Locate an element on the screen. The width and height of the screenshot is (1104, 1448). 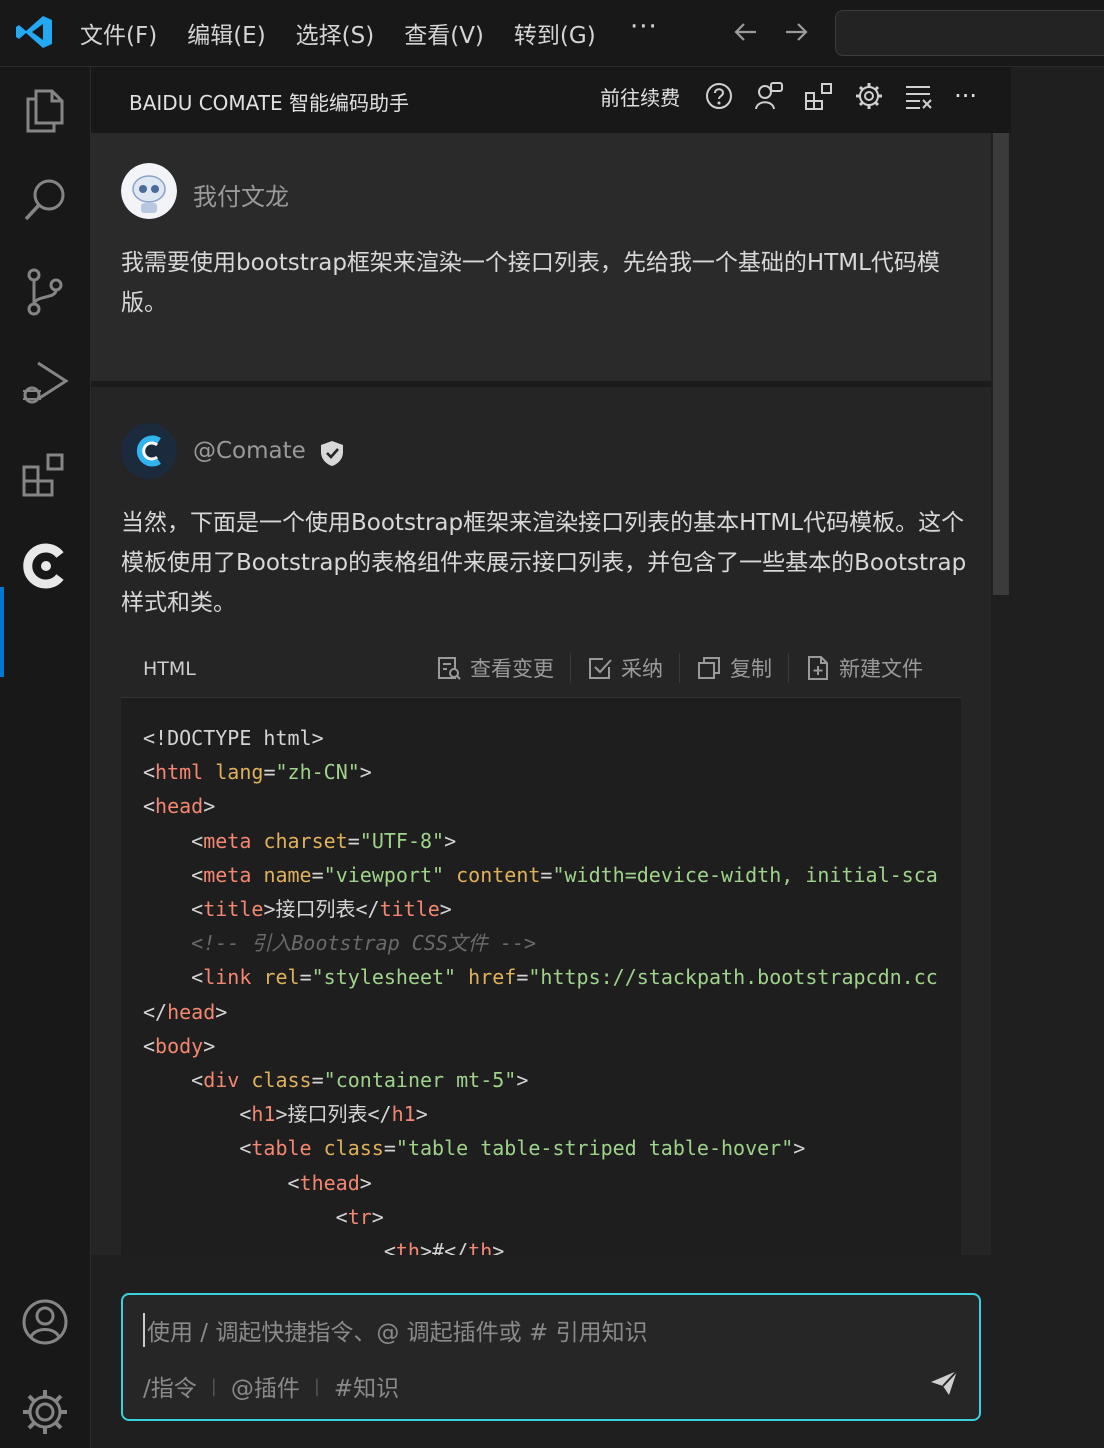
panel-title: BAIDU COMATE 智能编码助手 is located at coordinates (269, 103).